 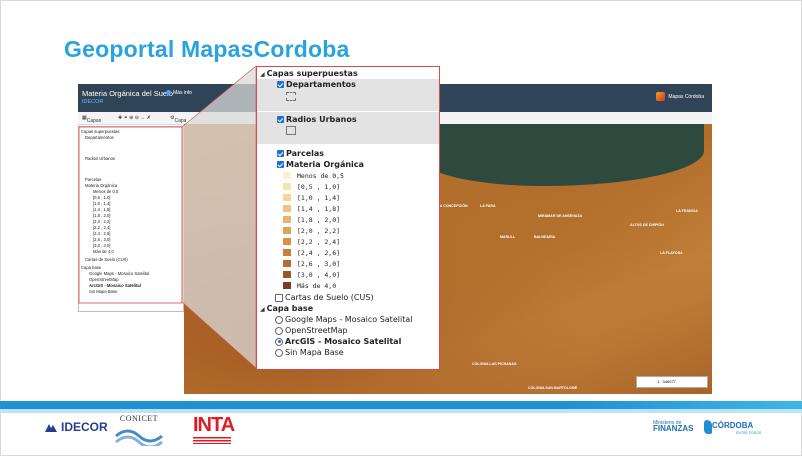 What do you see at coordinates (311, 252) in the screenshot?
I see `materia-class-item: [2,4 , 2,6]` at bounding box center [311, 252].